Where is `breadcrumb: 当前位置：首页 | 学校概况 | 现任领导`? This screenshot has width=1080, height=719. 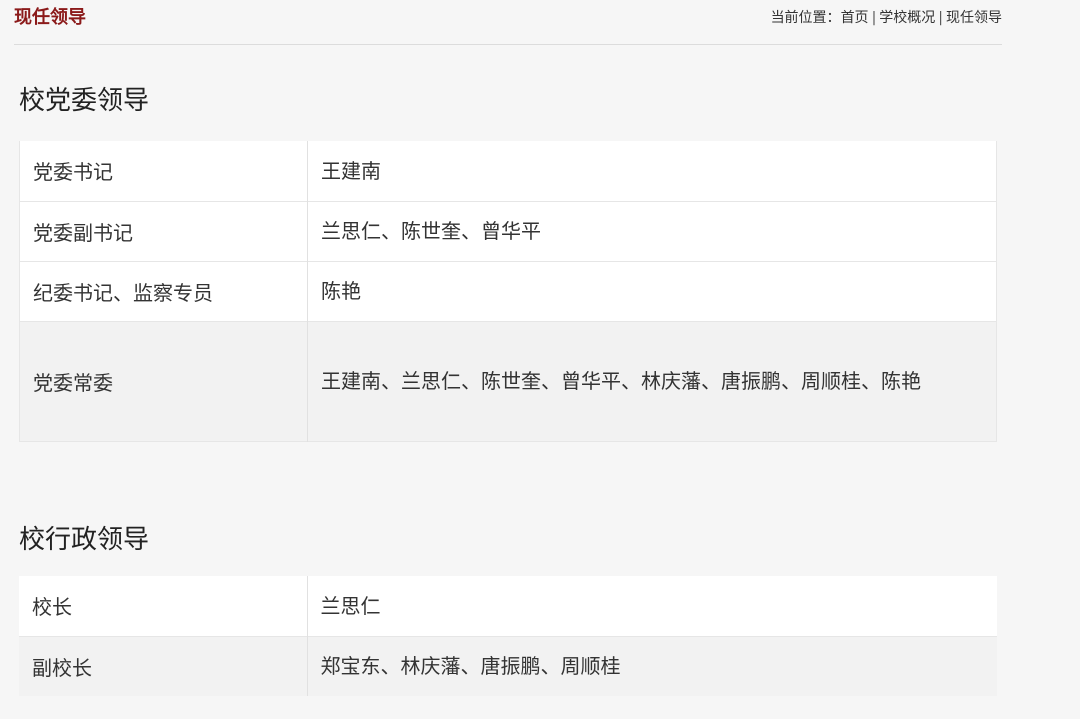
breadcrumb: 当前位置：首页 | 学校概况 | 现任领导 is located at coordinates (886, 18).